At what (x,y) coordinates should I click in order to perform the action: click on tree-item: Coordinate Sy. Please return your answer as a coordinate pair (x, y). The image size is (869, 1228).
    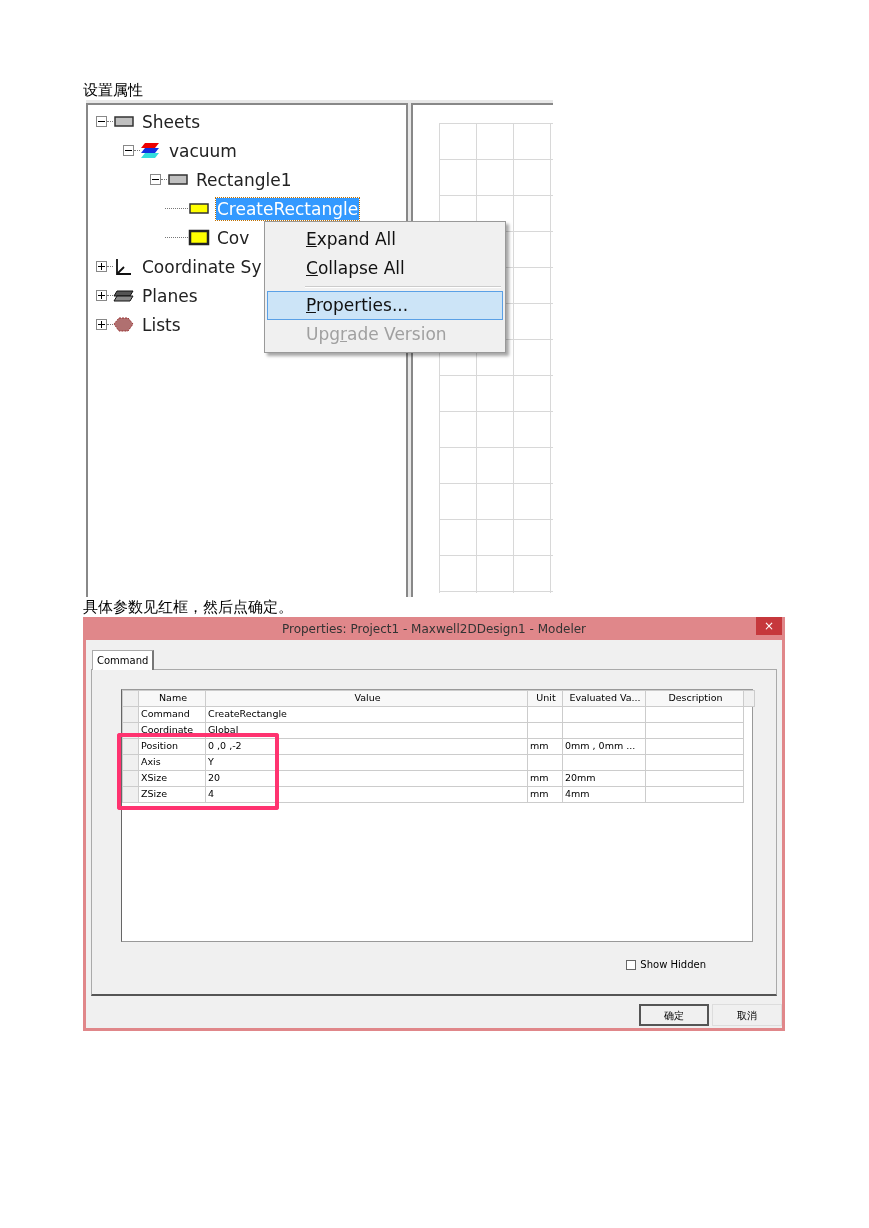
    Looking at the image, I should click on (202, 266).